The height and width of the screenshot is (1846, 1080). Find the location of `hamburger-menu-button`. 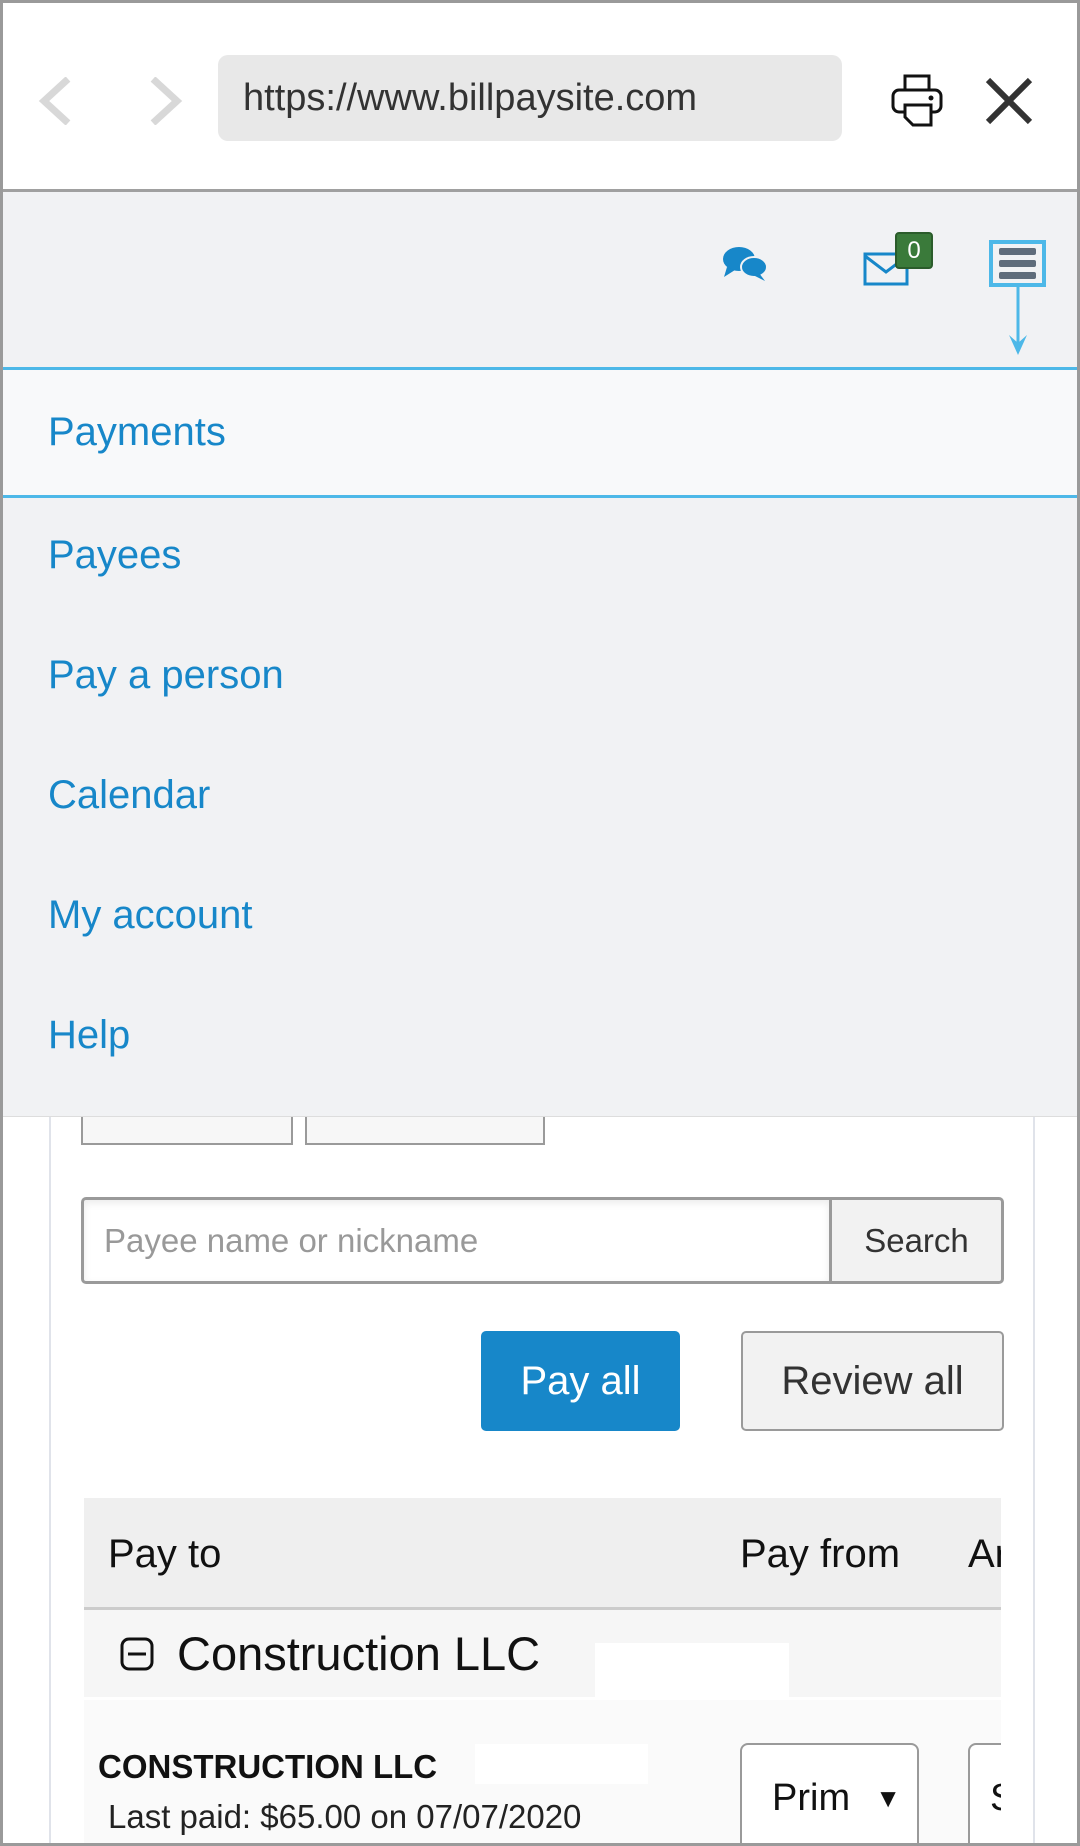

hamburger-menu-button is located at coordinates (1017, 263).